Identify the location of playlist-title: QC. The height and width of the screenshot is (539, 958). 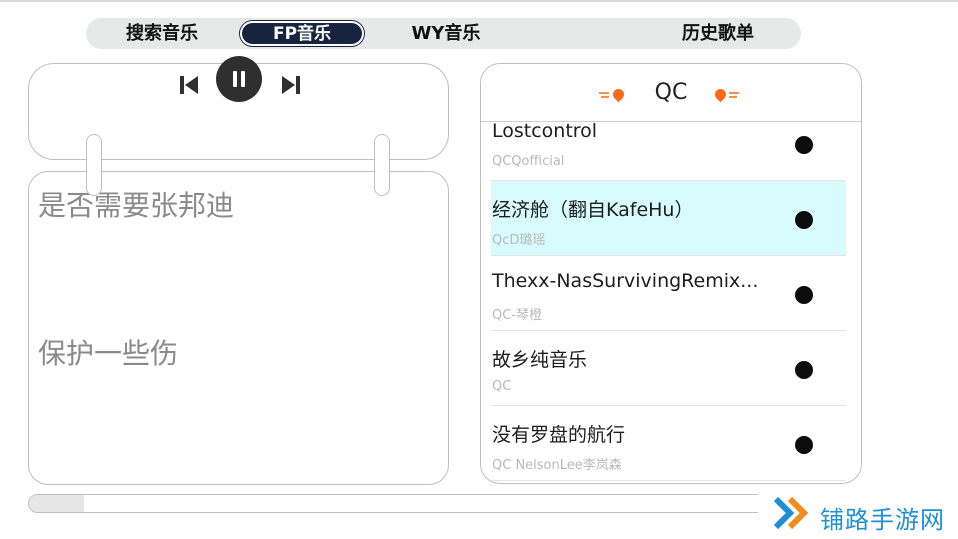
(671, 92).